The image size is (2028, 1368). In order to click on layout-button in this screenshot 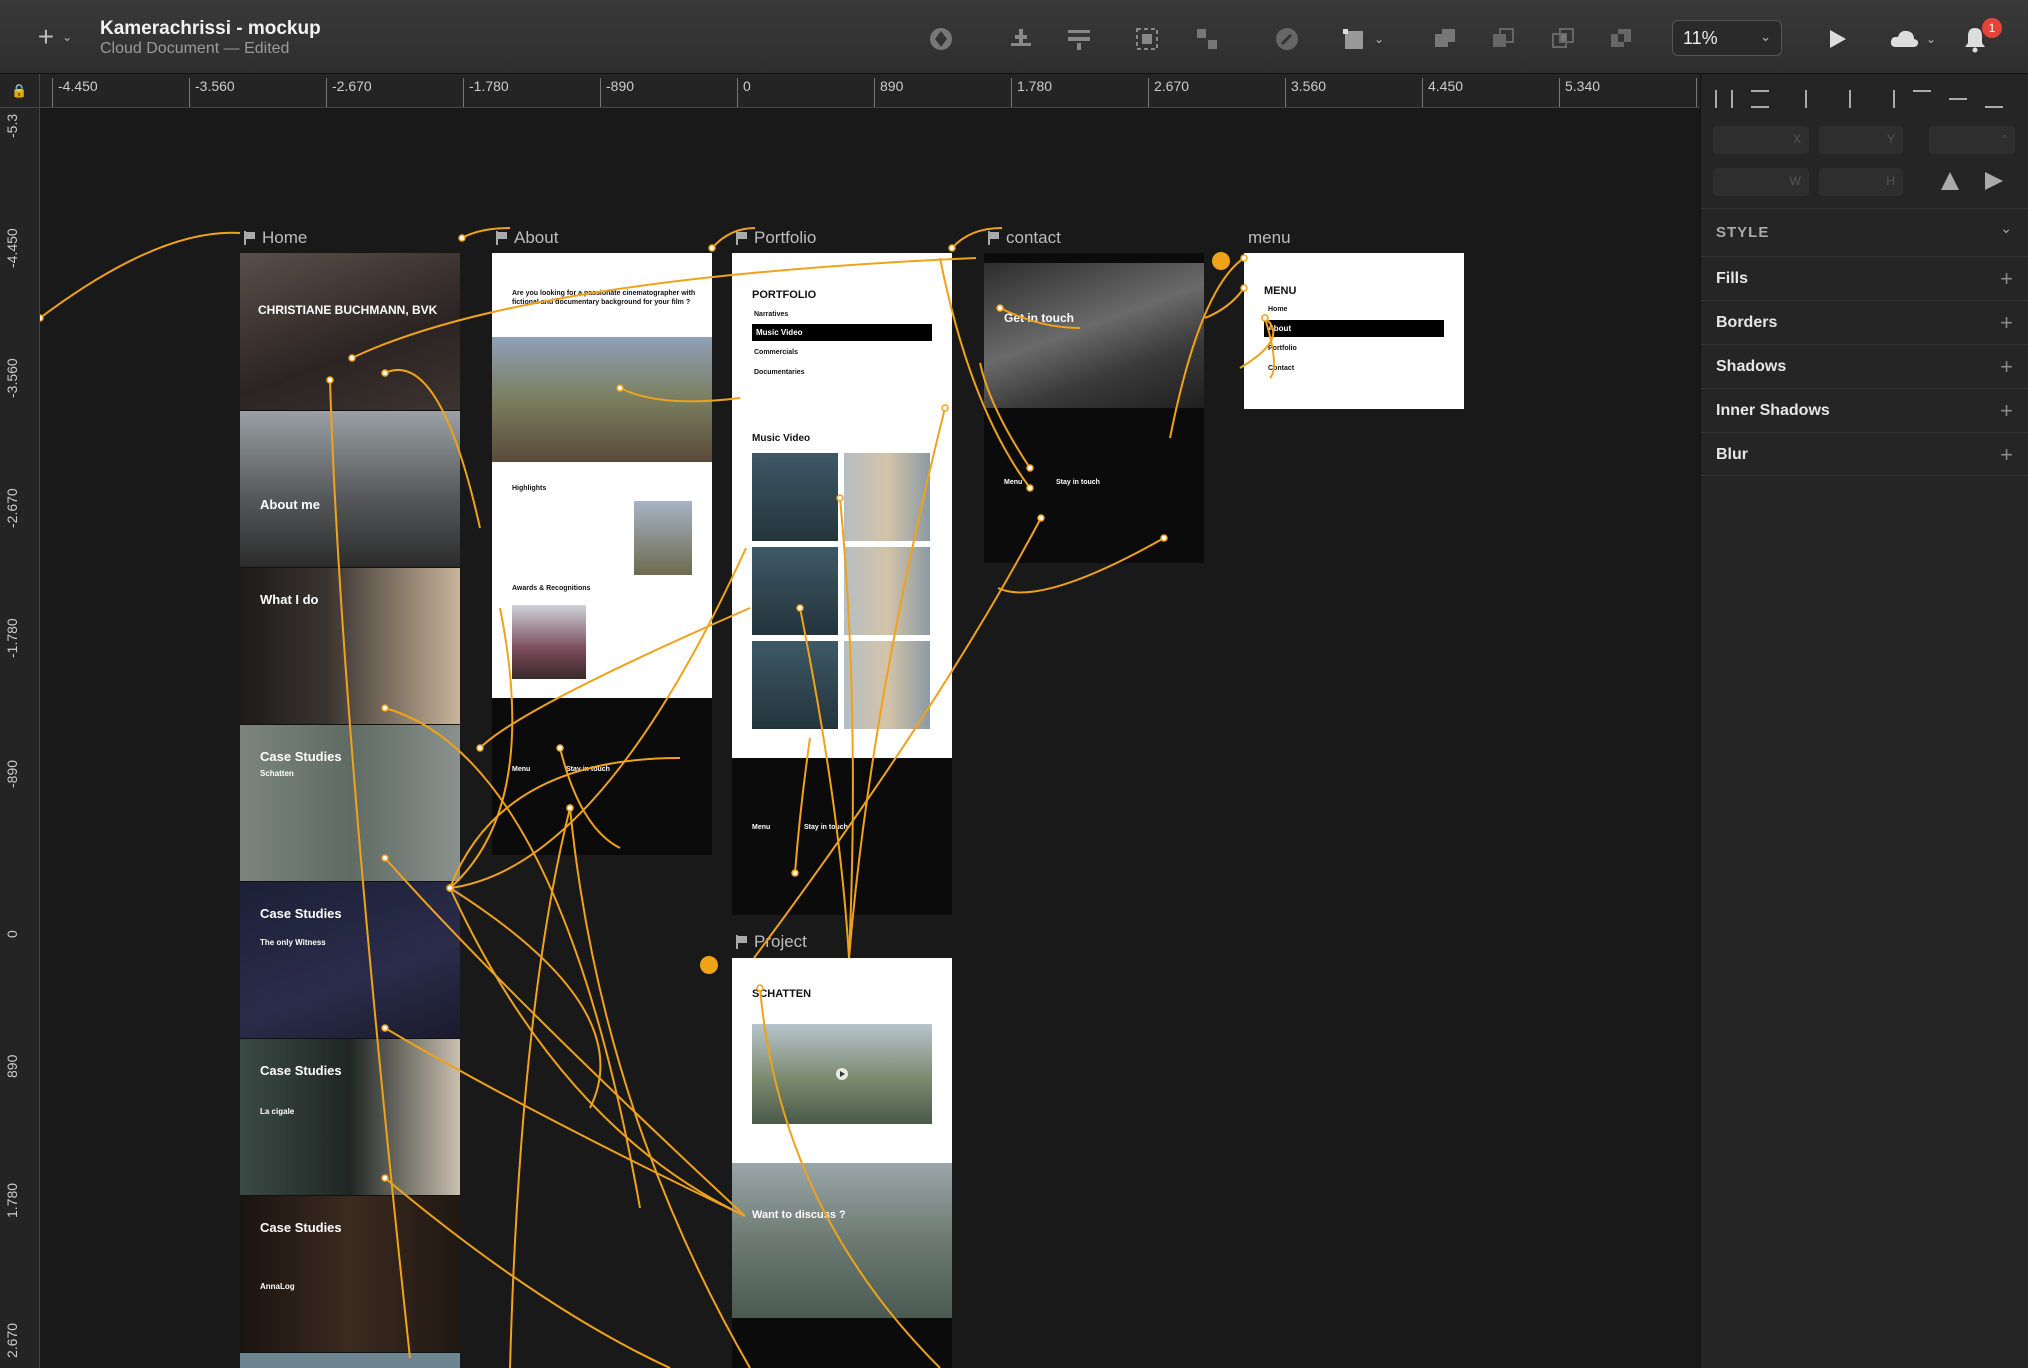, I will do `click(1079, 39)`.